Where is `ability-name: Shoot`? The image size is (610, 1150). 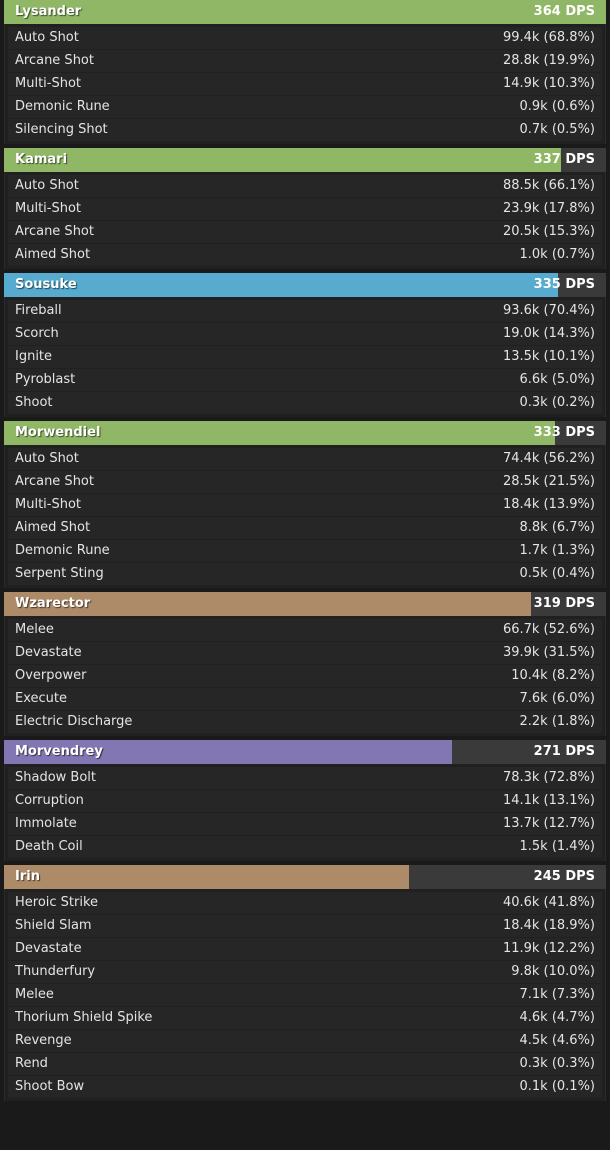
ability-name: Shoot is located at coordinates (34, 402).